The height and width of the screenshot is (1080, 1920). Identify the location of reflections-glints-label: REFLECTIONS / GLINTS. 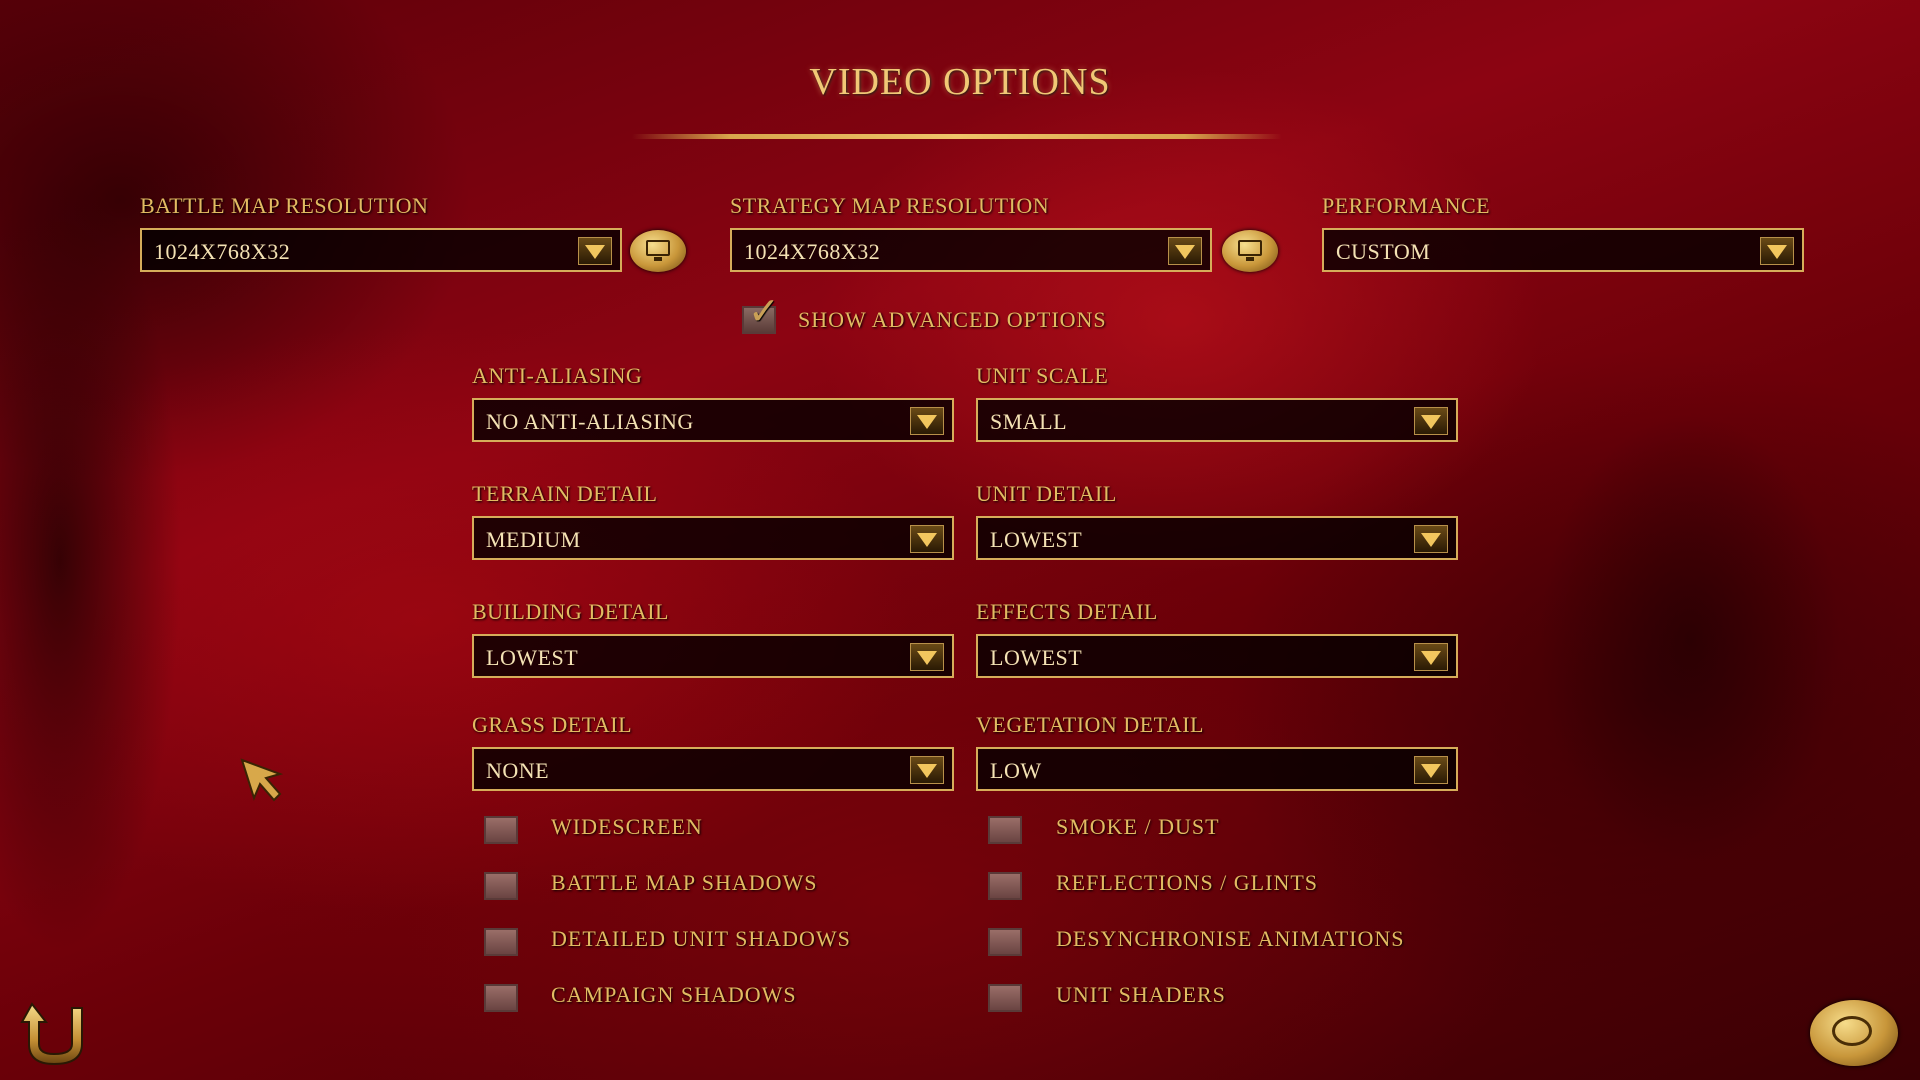
(1187, 883).